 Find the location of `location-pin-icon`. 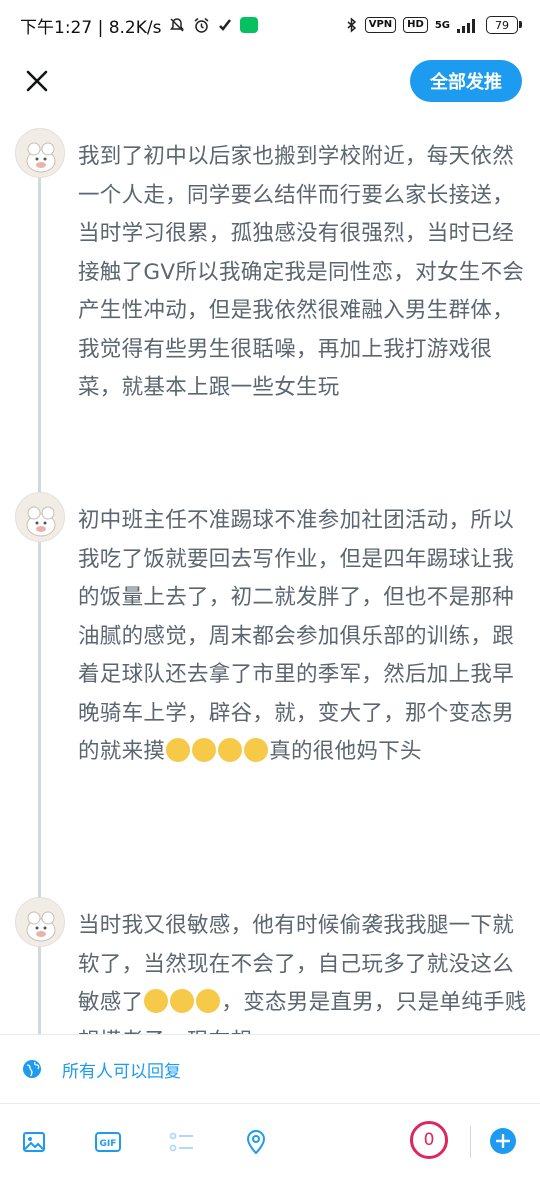

location-pin-icon is located at coordinates (256, 1142).